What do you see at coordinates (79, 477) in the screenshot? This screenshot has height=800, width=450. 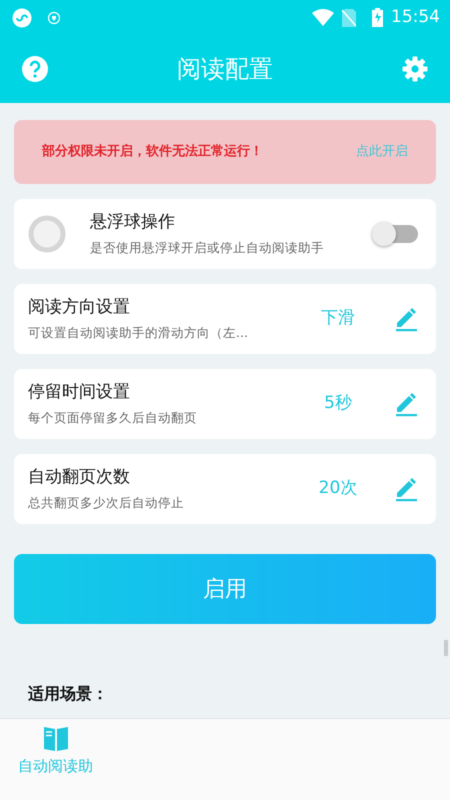 I see `setting-title: 自动翻页次数` at bounding box center [79, 477].